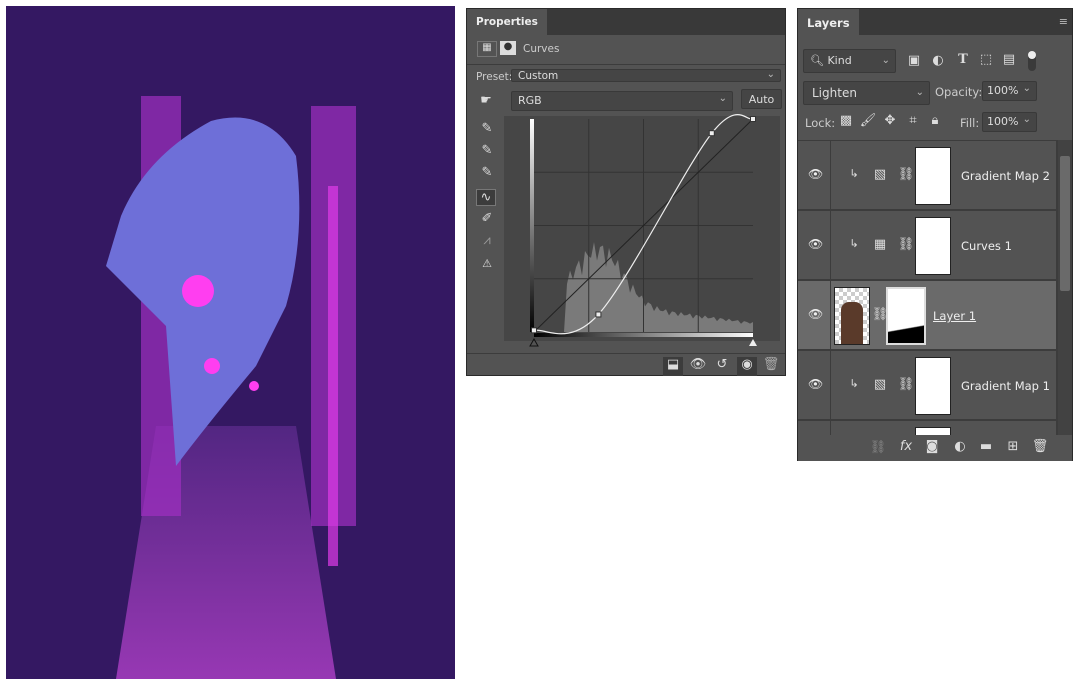 The height and width of the screenshot is (685, 1080). Describe the element at coordinates (487, 263) in the screenshot. I see `clipping-warning-icon: ⚠` at that location.